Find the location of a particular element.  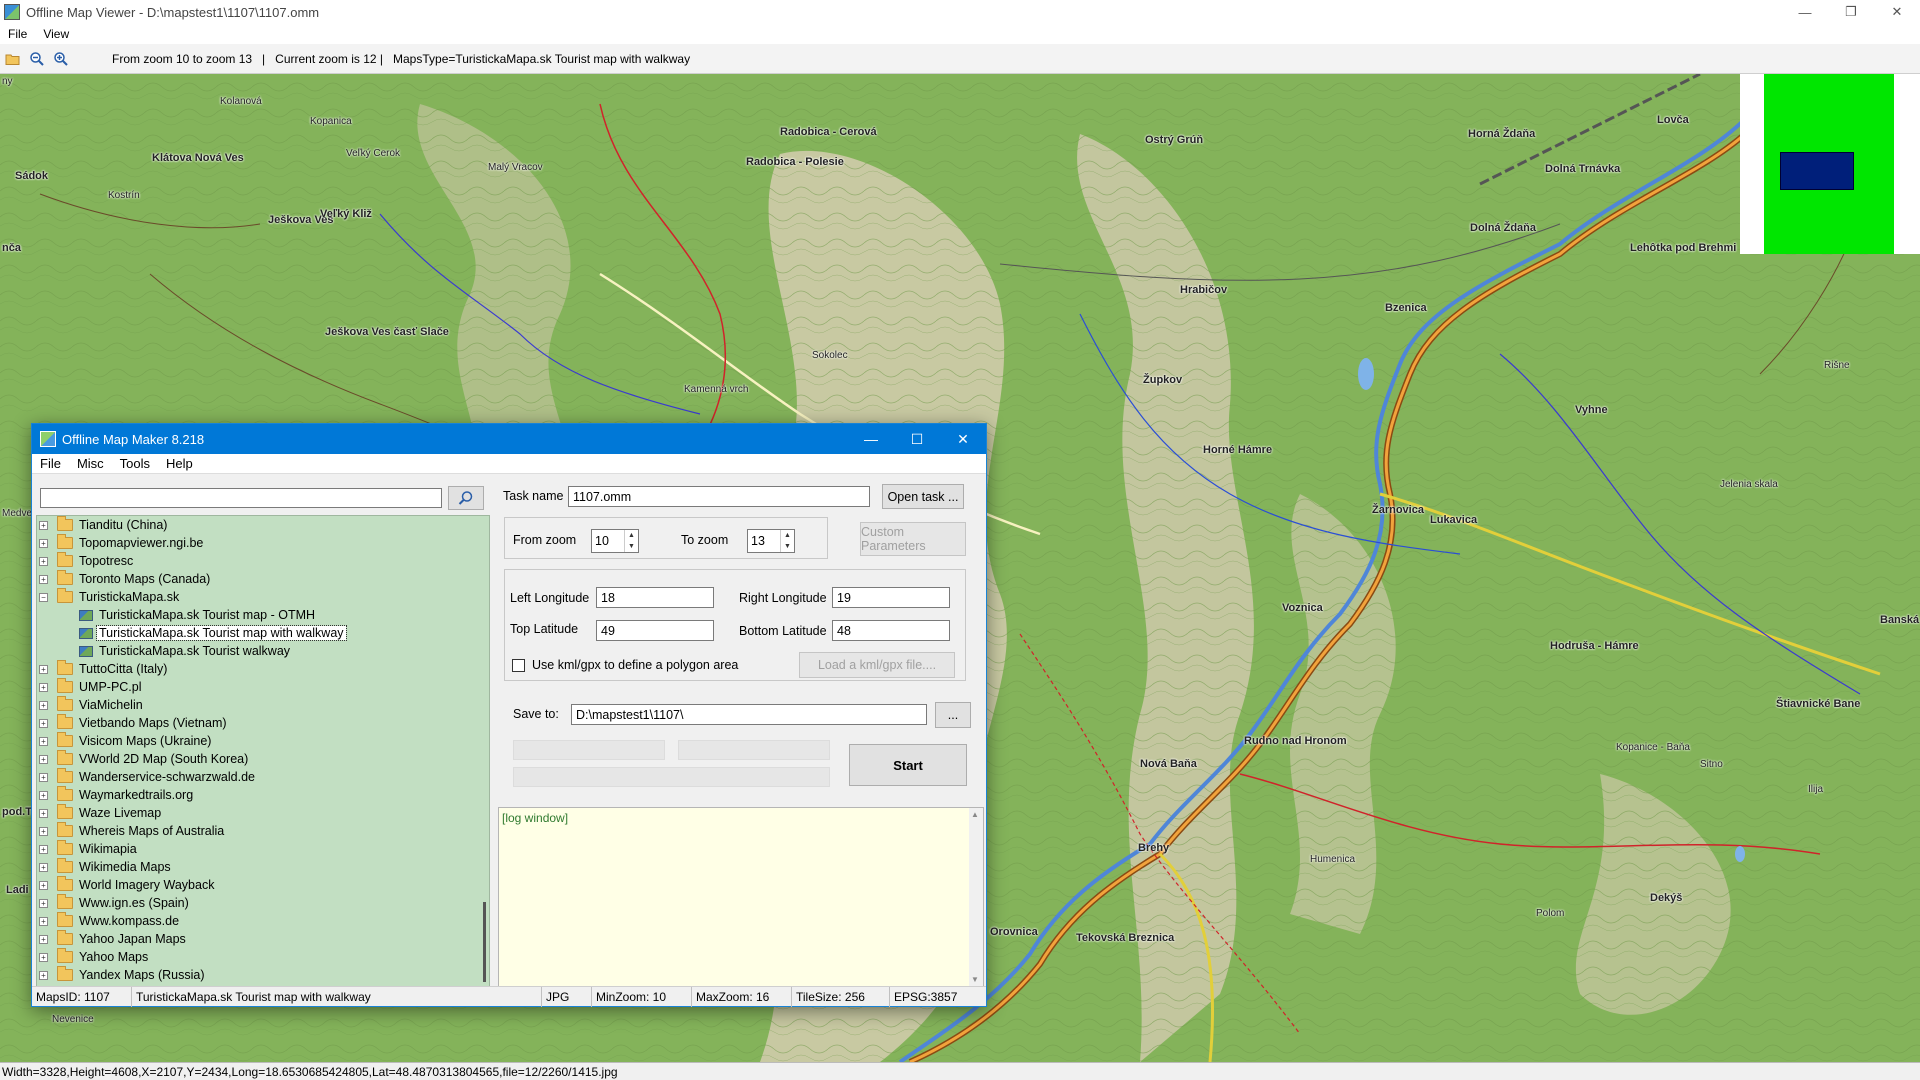

dialog-maximize-button: ☐ is located at coordinates (917, 439).